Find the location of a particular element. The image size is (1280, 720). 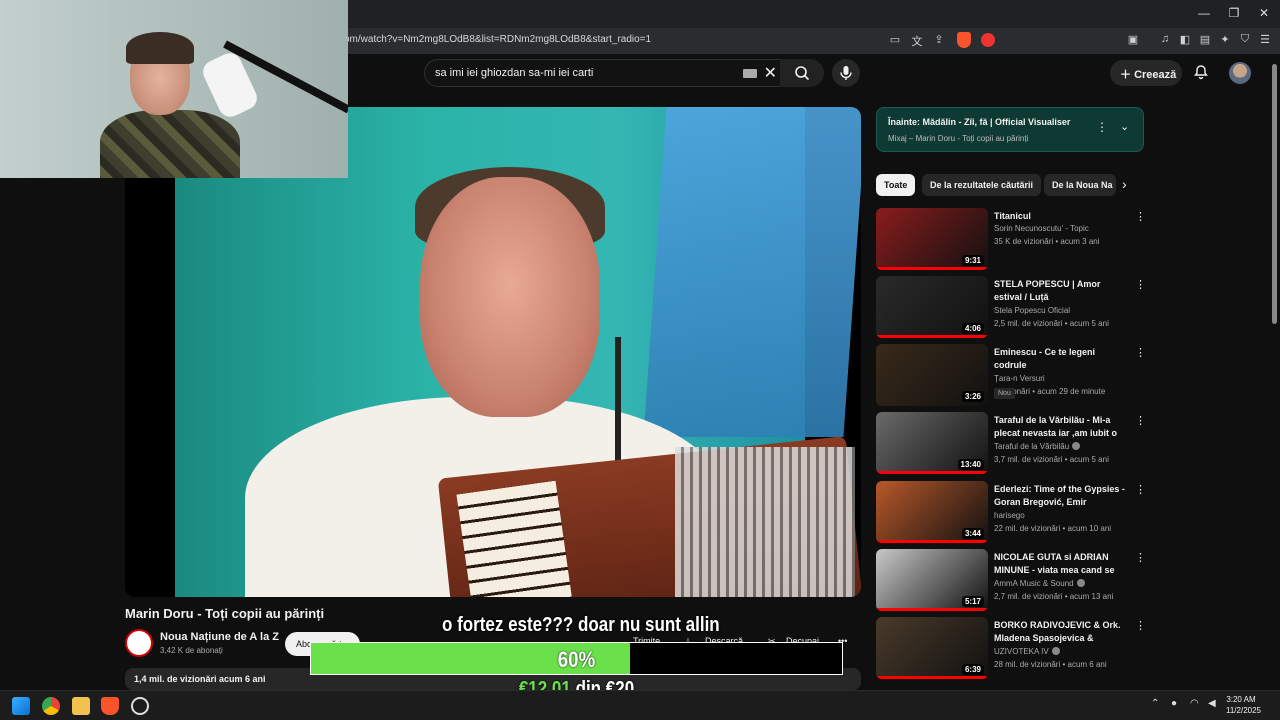

microphone-icon is located at coordinates (846, 73).